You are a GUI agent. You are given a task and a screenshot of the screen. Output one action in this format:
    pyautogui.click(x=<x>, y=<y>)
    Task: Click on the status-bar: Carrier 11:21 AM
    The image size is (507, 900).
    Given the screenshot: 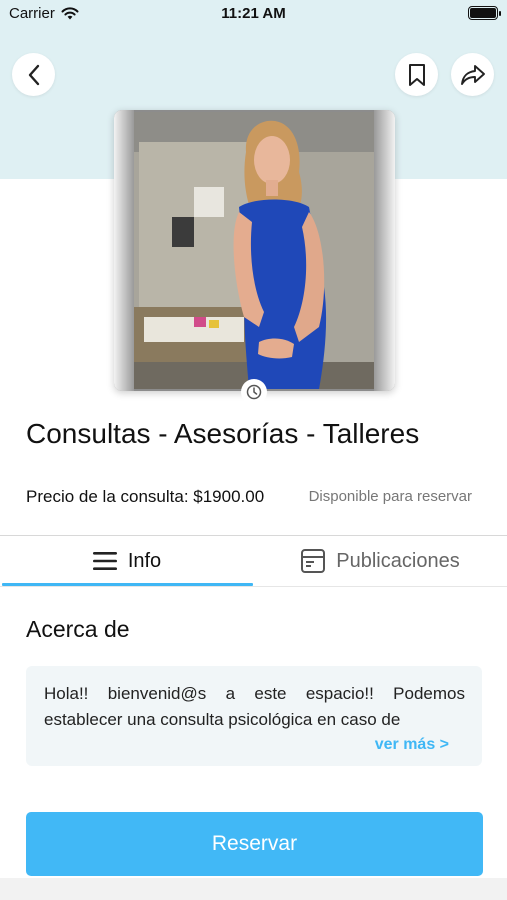 What is the action you would take?
    pyautogui.click(x=253, y=14)
    